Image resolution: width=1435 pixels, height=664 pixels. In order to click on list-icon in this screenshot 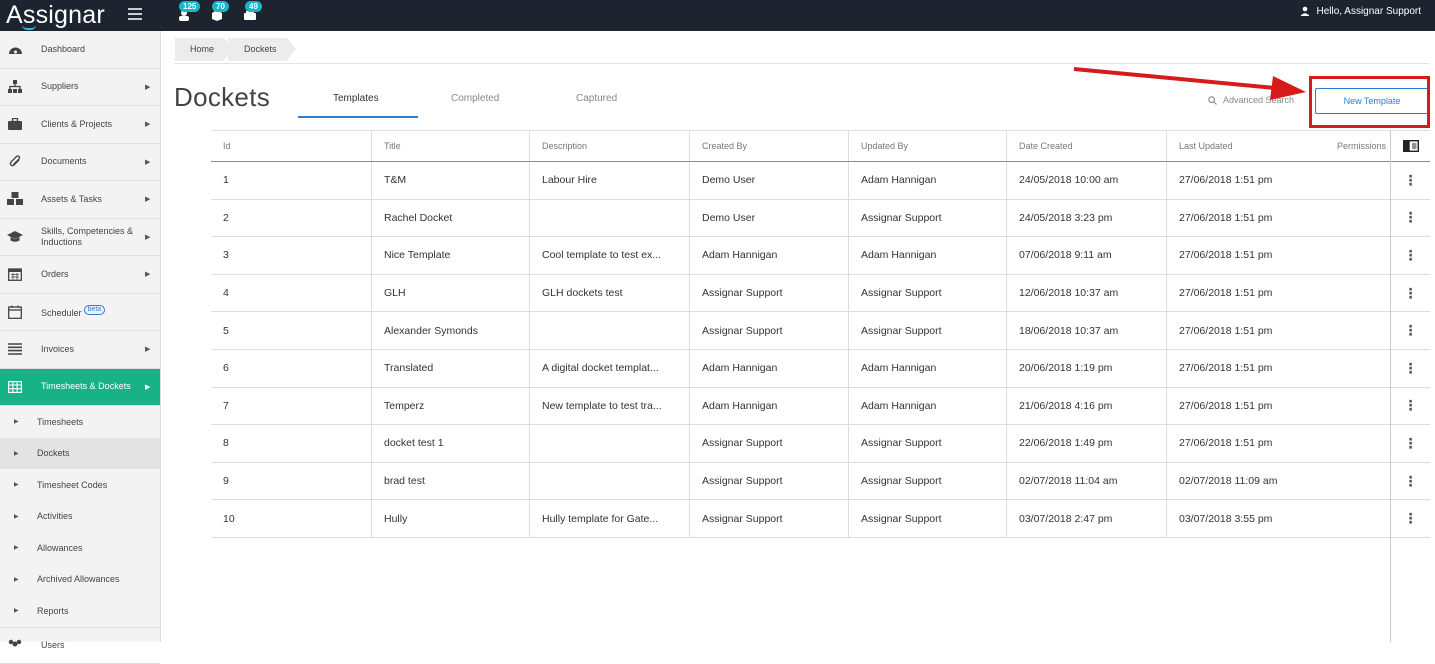, I will do `click(15, 349)`.